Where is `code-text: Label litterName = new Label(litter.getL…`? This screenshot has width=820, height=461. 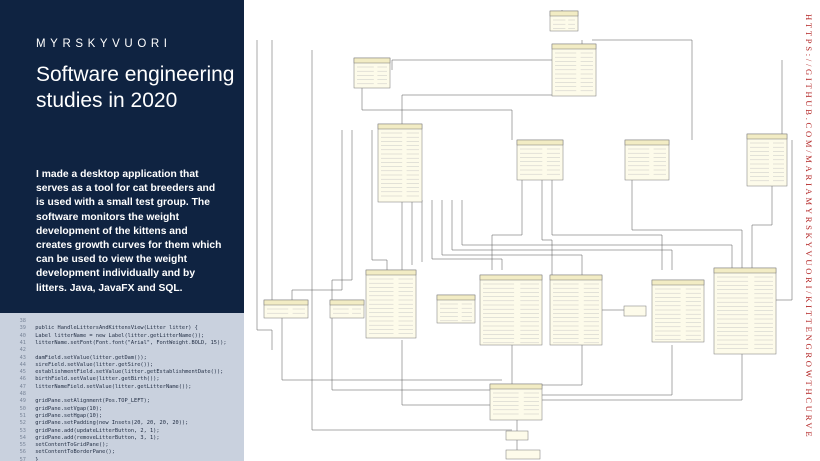 code-text: Label litterName = new Label(litter.getL… is located at coordinates (118, 335).